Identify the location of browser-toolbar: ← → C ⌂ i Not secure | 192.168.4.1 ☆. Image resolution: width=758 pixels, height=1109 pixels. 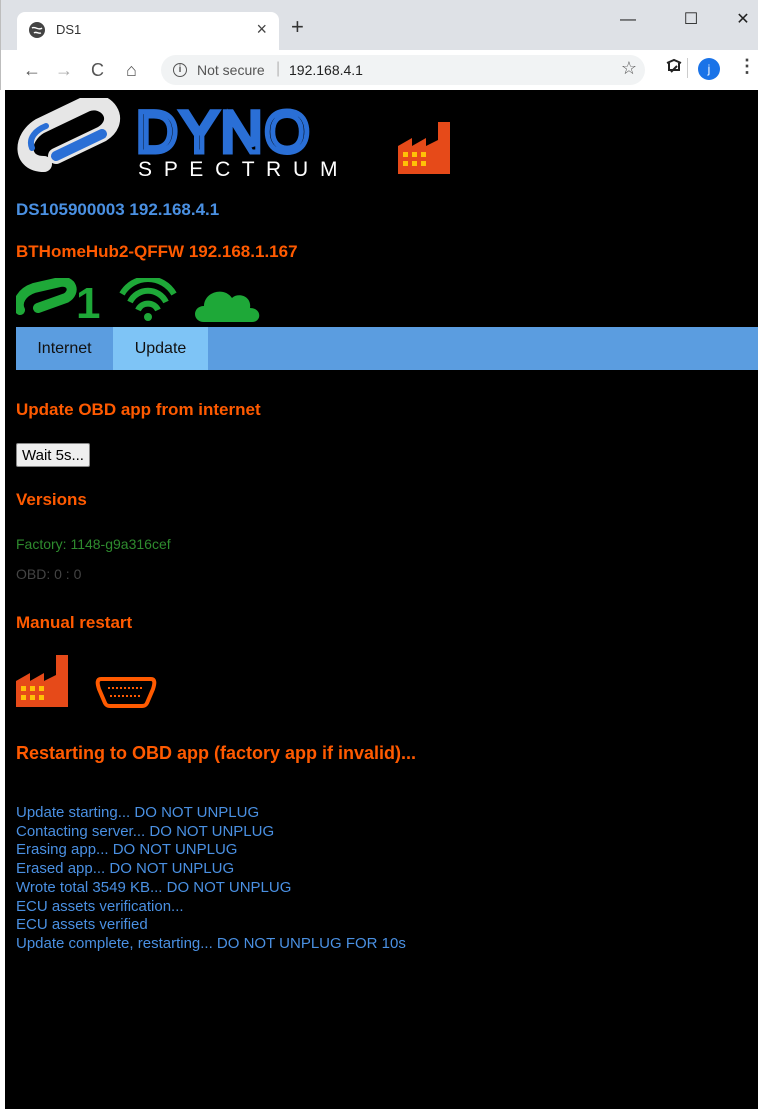
(379, 70).